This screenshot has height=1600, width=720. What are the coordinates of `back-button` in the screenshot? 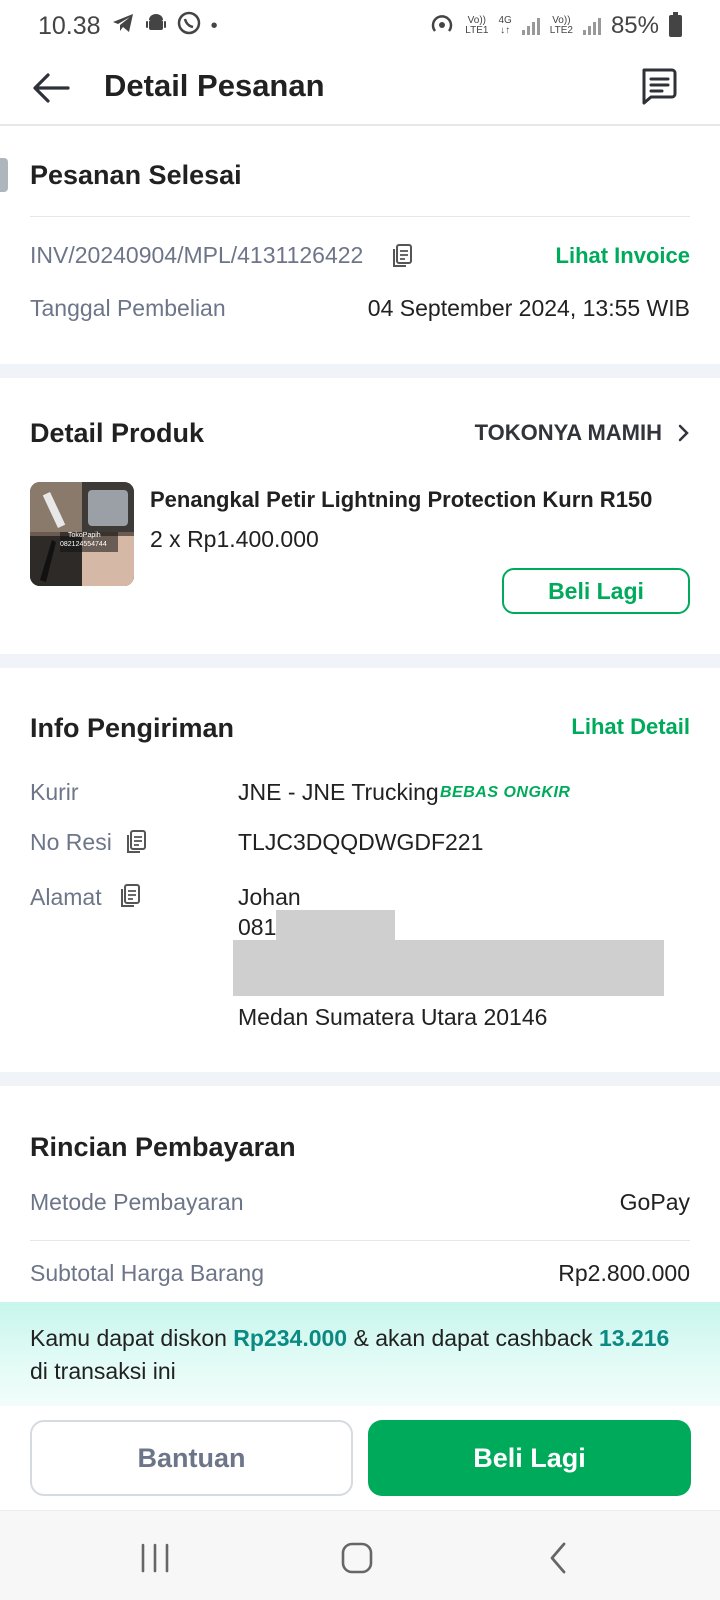 It's located at (52, 88).